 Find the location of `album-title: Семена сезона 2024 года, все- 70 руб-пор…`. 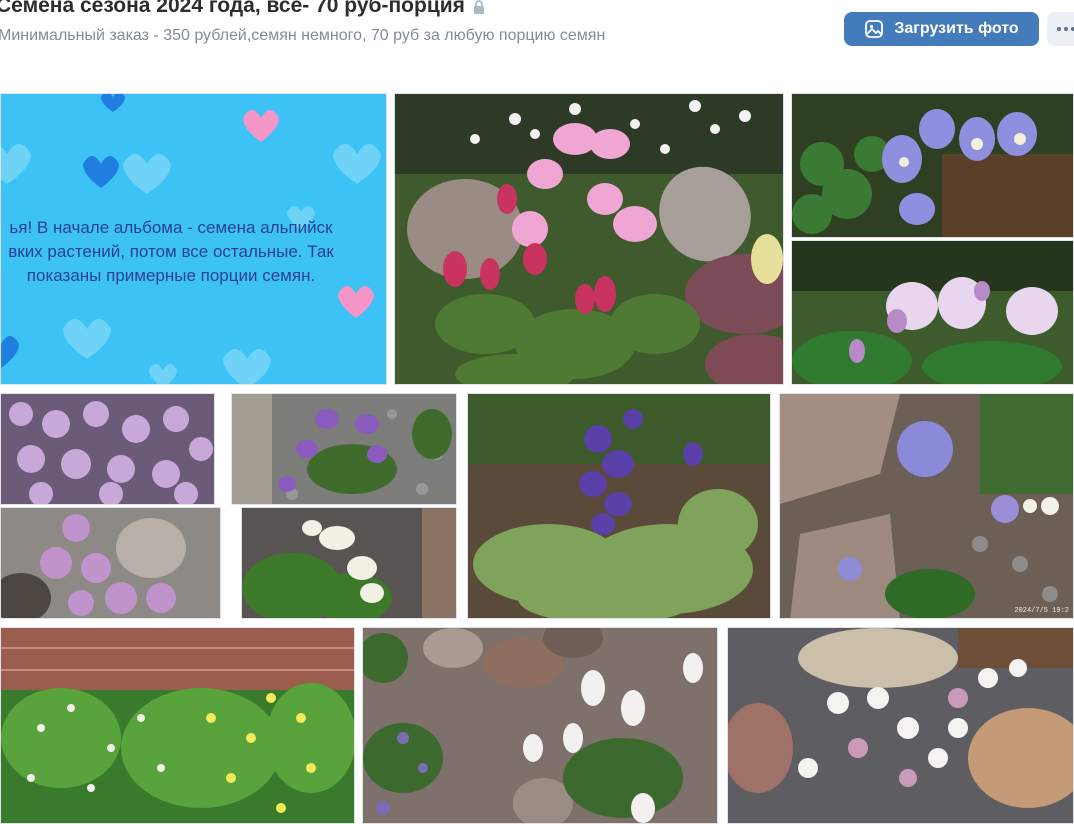

album-title: Семена сезона 2024 года, все- 70 руб-пор… is located at coordinates (242, 9).